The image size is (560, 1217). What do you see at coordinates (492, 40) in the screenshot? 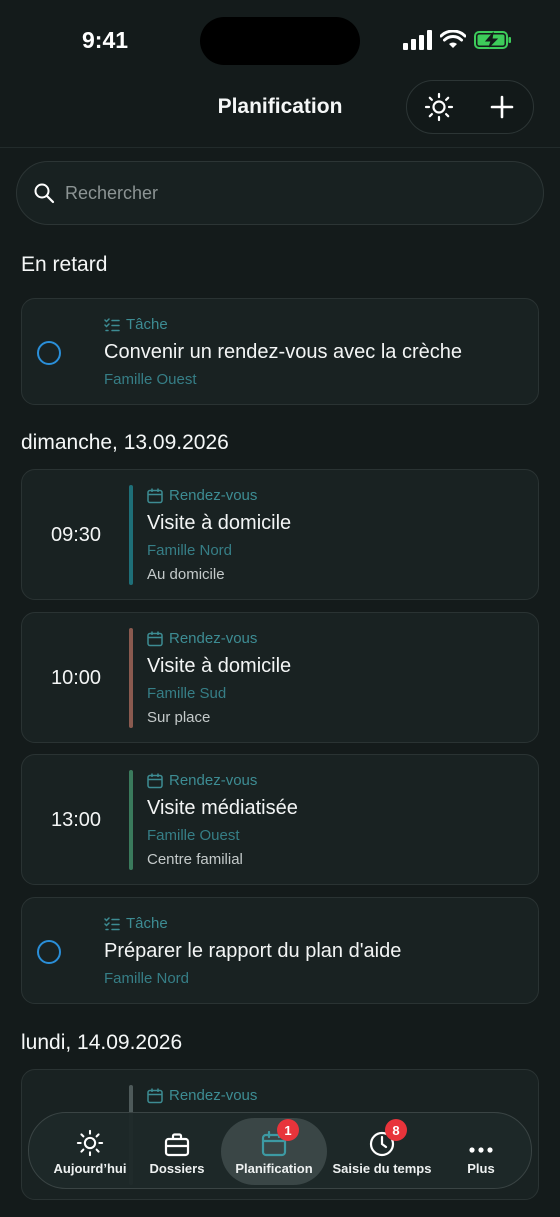
I see `battery-charging-icon` at bounding box center [492, 40].